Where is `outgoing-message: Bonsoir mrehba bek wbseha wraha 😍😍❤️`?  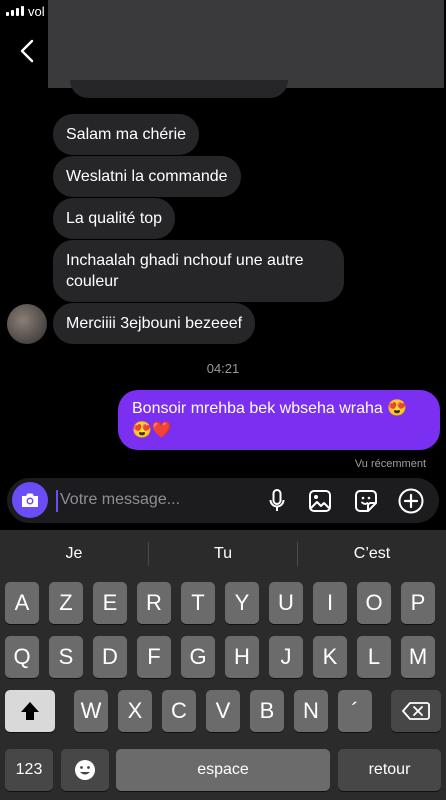 outgoing-message: Bonsoir mrehba bek wbseha wraha 😍😍❤️ is located at coordinates (279, 420).